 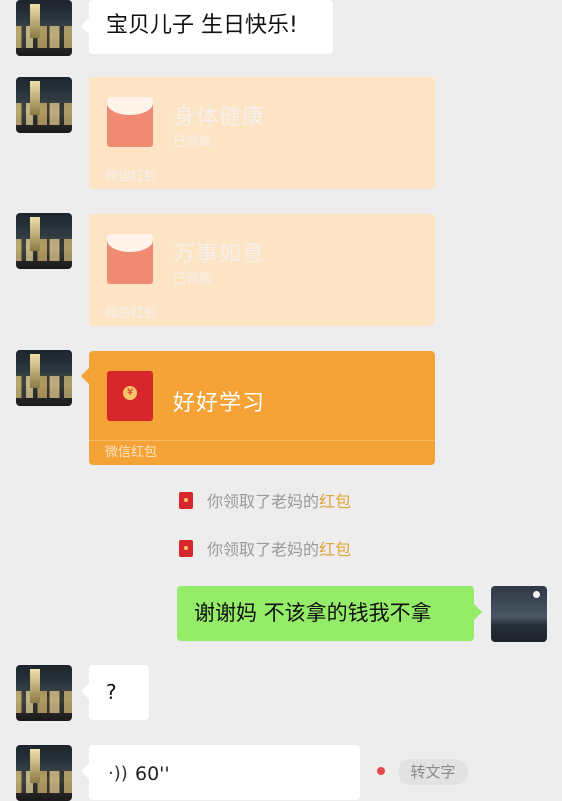 I want to click on unread-dot, so click(x=381, y=771).